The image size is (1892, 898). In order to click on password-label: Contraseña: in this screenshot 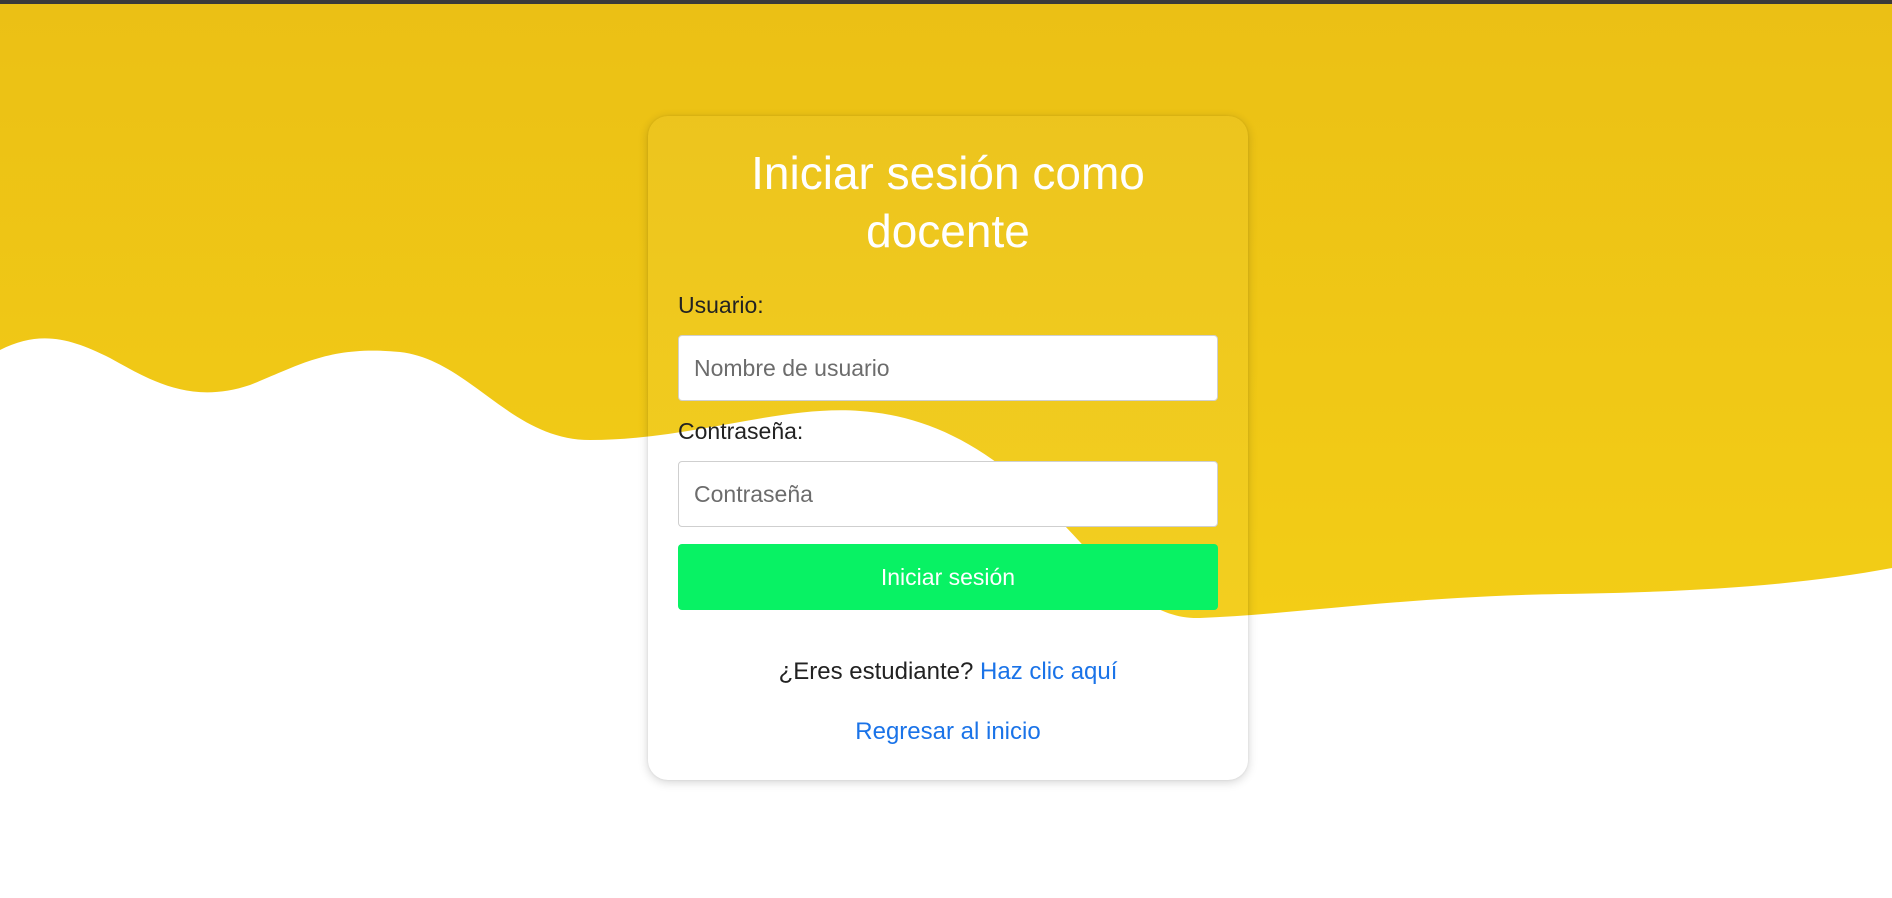, I will do `click(741, 431)`.